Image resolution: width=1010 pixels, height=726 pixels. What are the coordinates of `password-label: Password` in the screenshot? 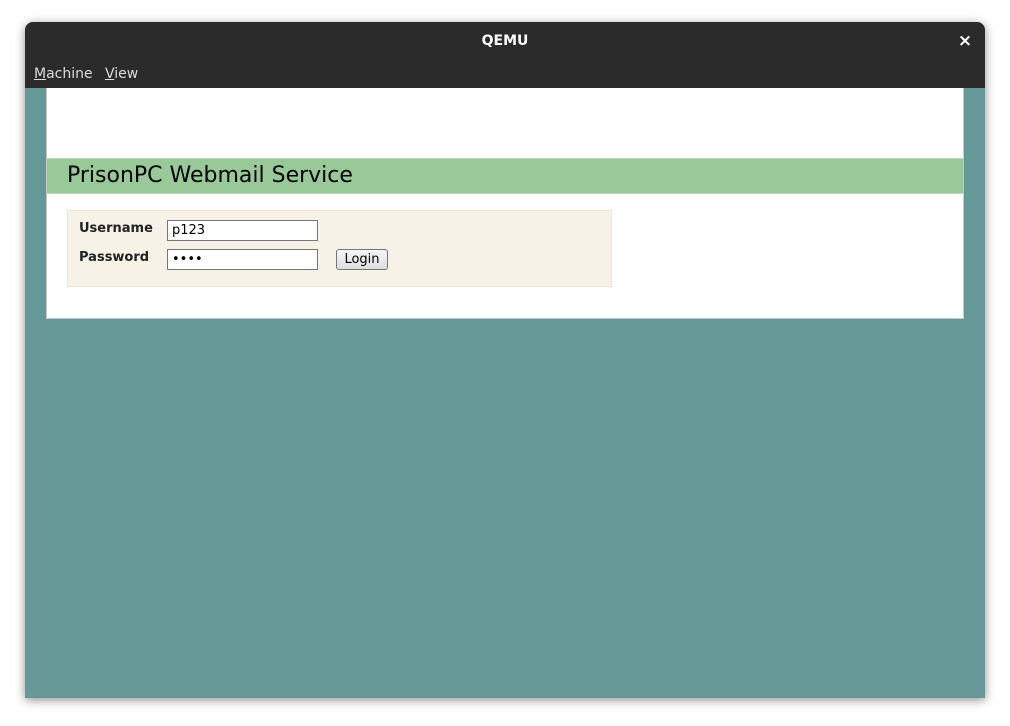 It's located at (114, 257).